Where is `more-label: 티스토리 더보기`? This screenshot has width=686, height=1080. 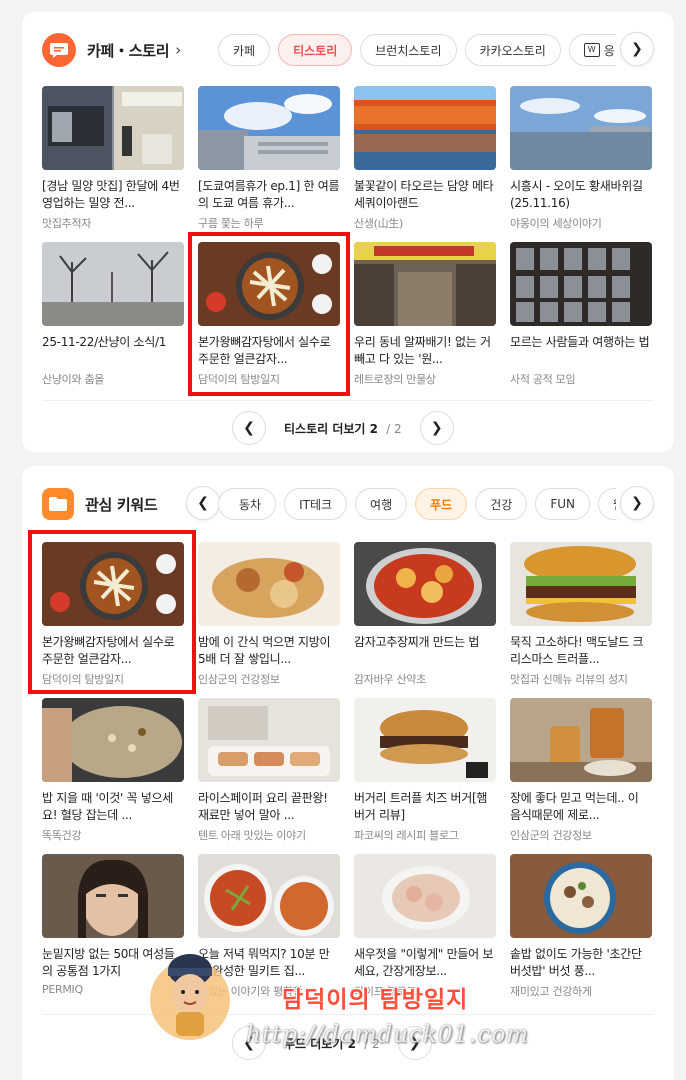 more-label: 티스토리 더보기 is located at coordinates (325, 428).